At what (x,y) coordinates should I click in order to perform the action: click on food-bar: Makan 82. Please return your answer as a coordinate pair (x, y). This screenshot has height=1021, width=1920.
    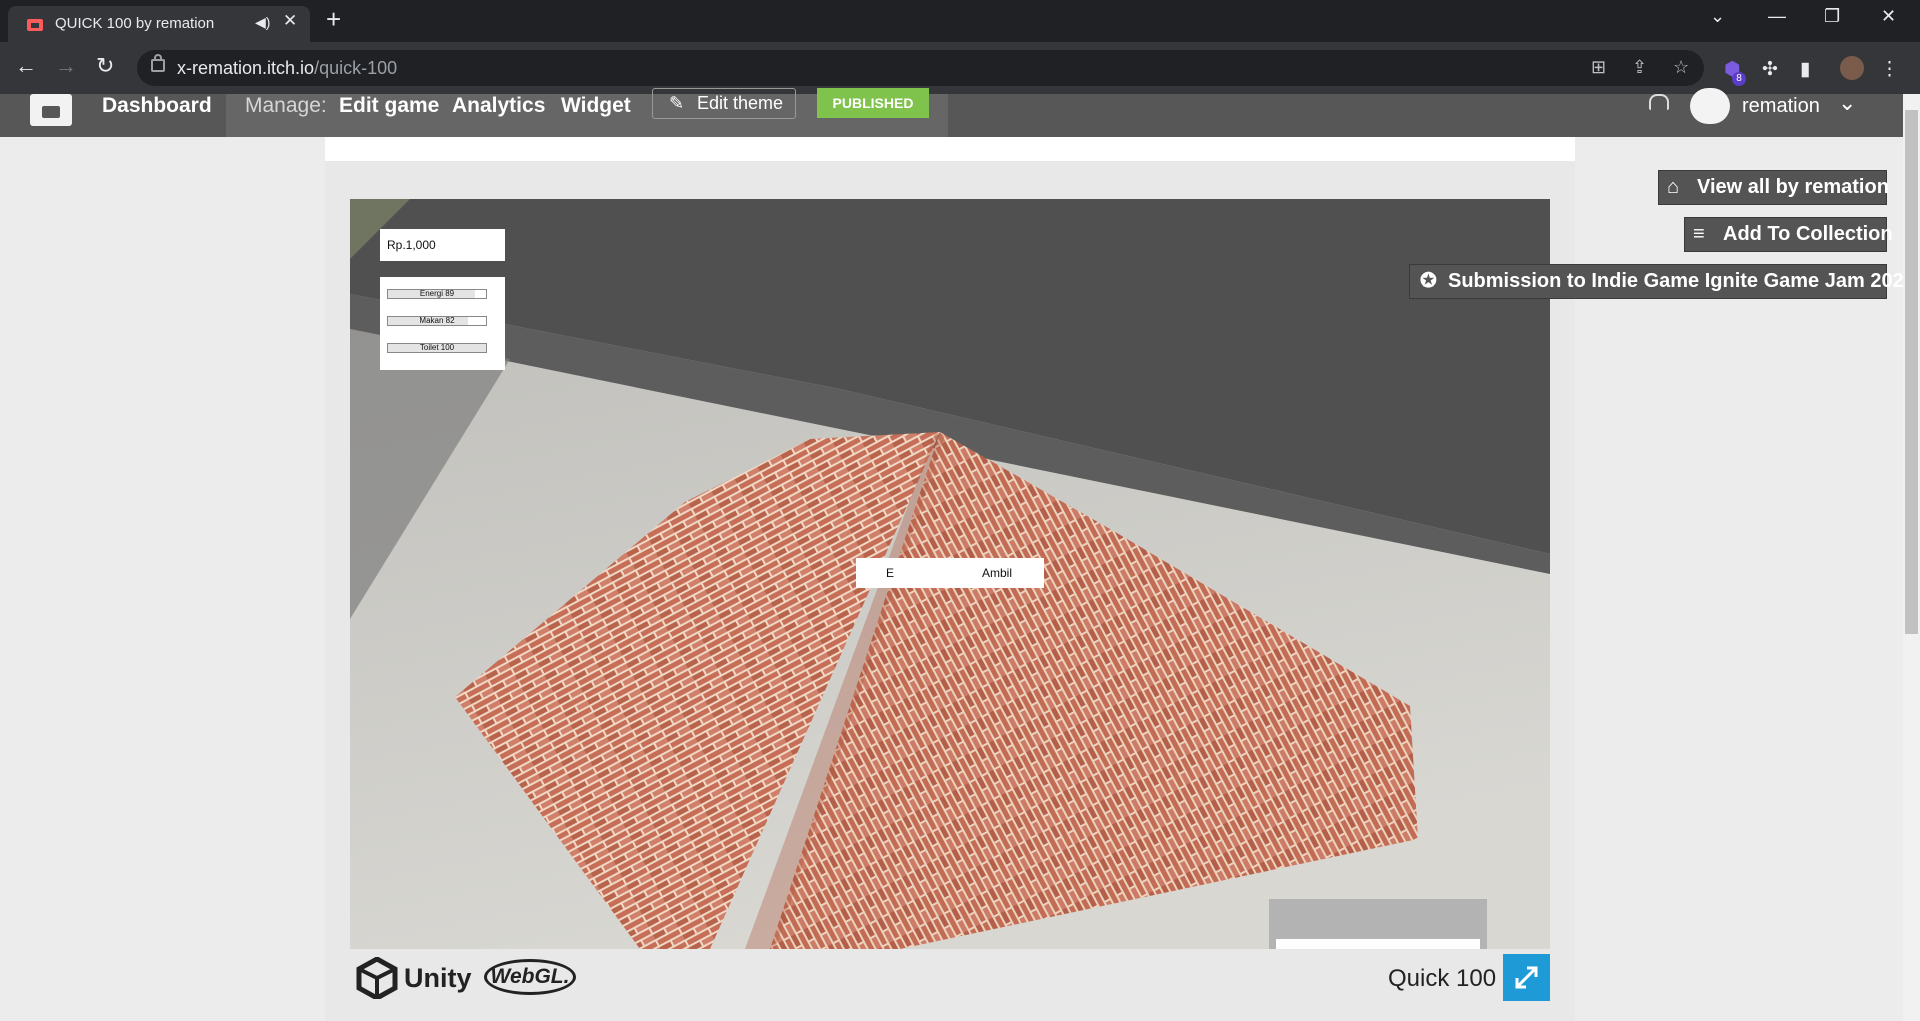
    Looking at the image, I should click on (437, 321).